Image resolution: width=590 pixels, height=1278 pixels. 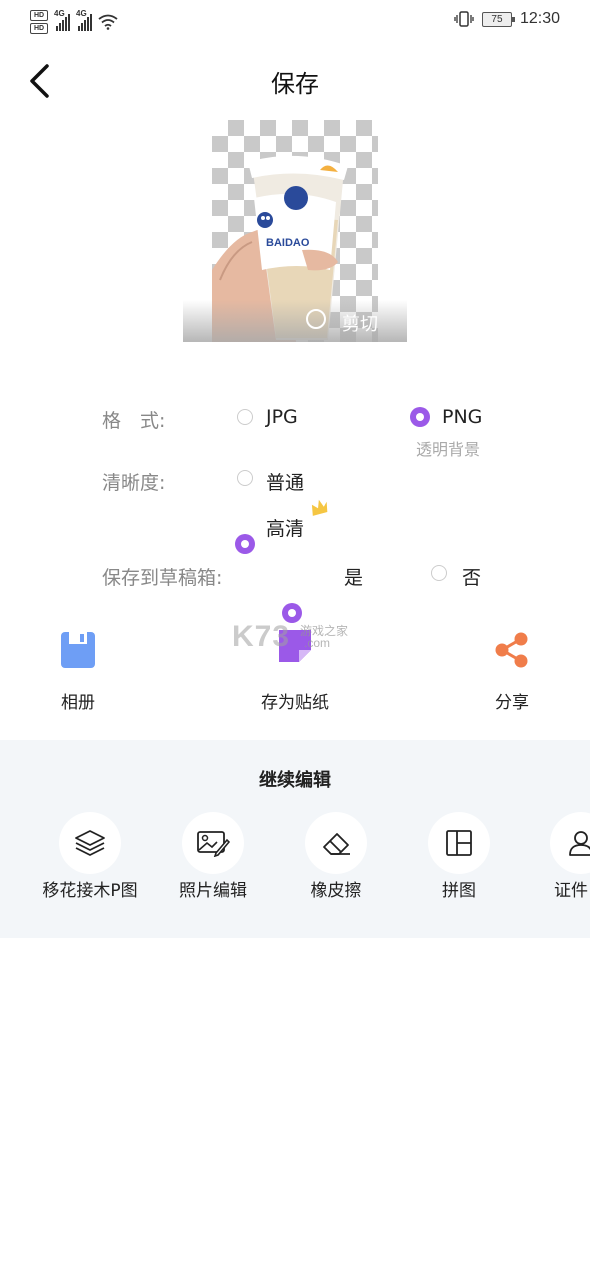 I want to click on photo-edit-icon, so click(x=213, y=844).